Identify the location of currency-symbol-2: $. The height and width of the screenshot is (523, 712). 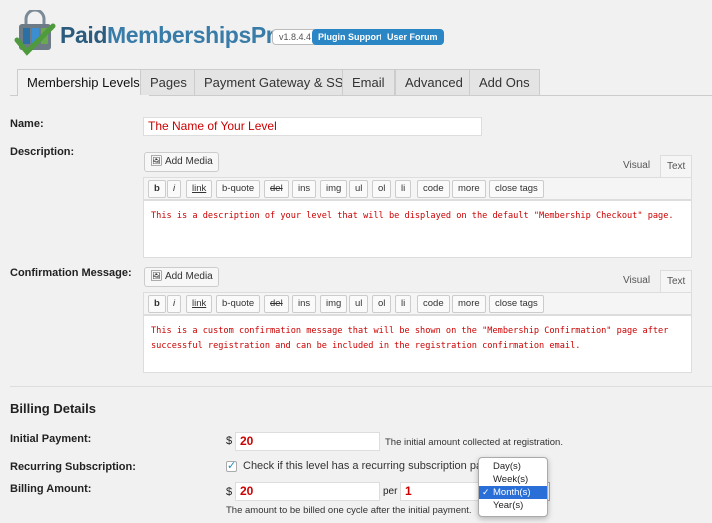
(229, 492).